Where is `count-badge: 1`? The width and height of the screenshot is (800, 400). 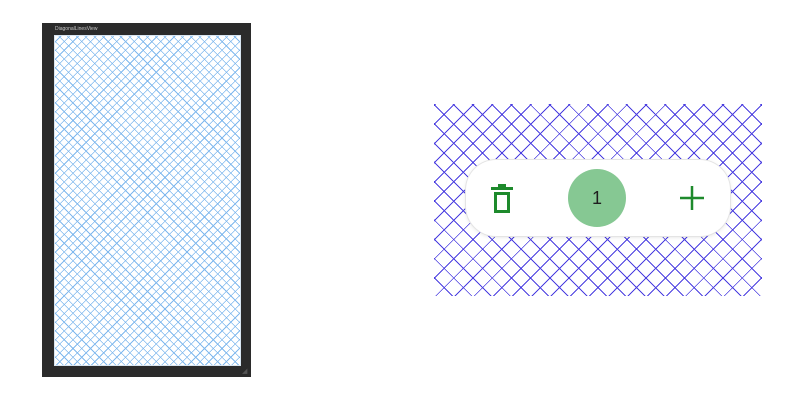 count-badge: 1 is located at coordinates (597, 198).